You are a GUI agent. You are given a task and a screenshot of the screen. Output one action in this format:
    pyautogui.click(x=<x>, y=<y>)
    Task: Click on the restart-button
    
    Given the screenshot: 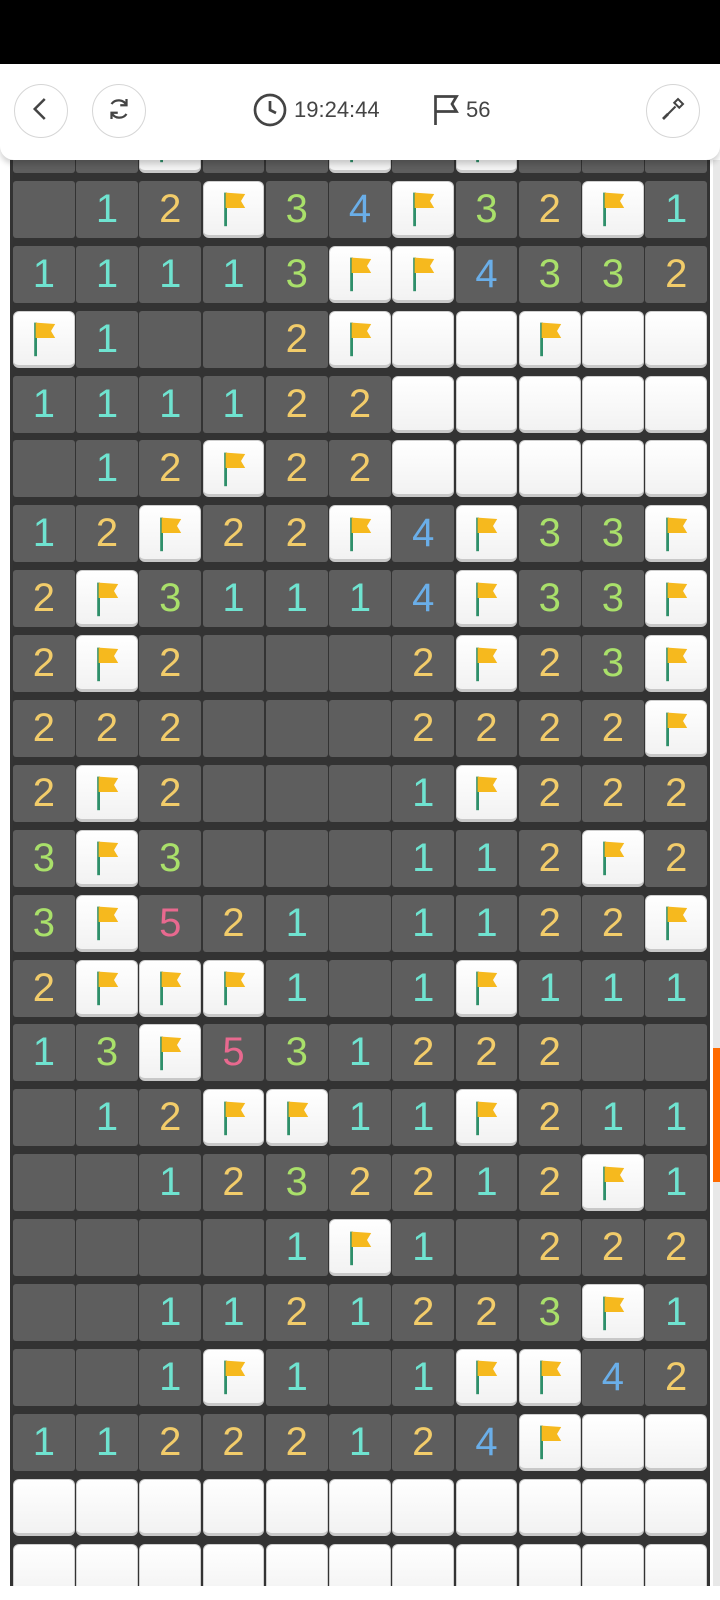 What is the action you would take?
    pyautogui.click(x=119, y=111)
    